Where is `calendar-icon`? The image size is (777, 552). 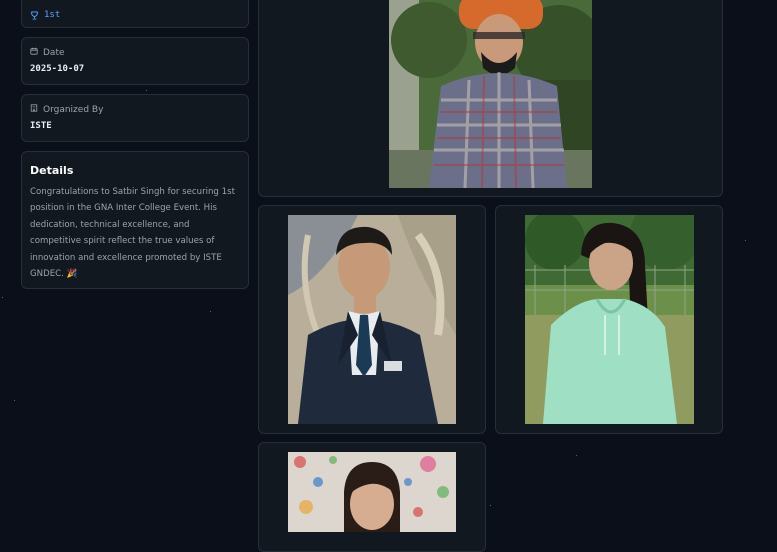 calendar-icon is located at coordinates (34, 52).